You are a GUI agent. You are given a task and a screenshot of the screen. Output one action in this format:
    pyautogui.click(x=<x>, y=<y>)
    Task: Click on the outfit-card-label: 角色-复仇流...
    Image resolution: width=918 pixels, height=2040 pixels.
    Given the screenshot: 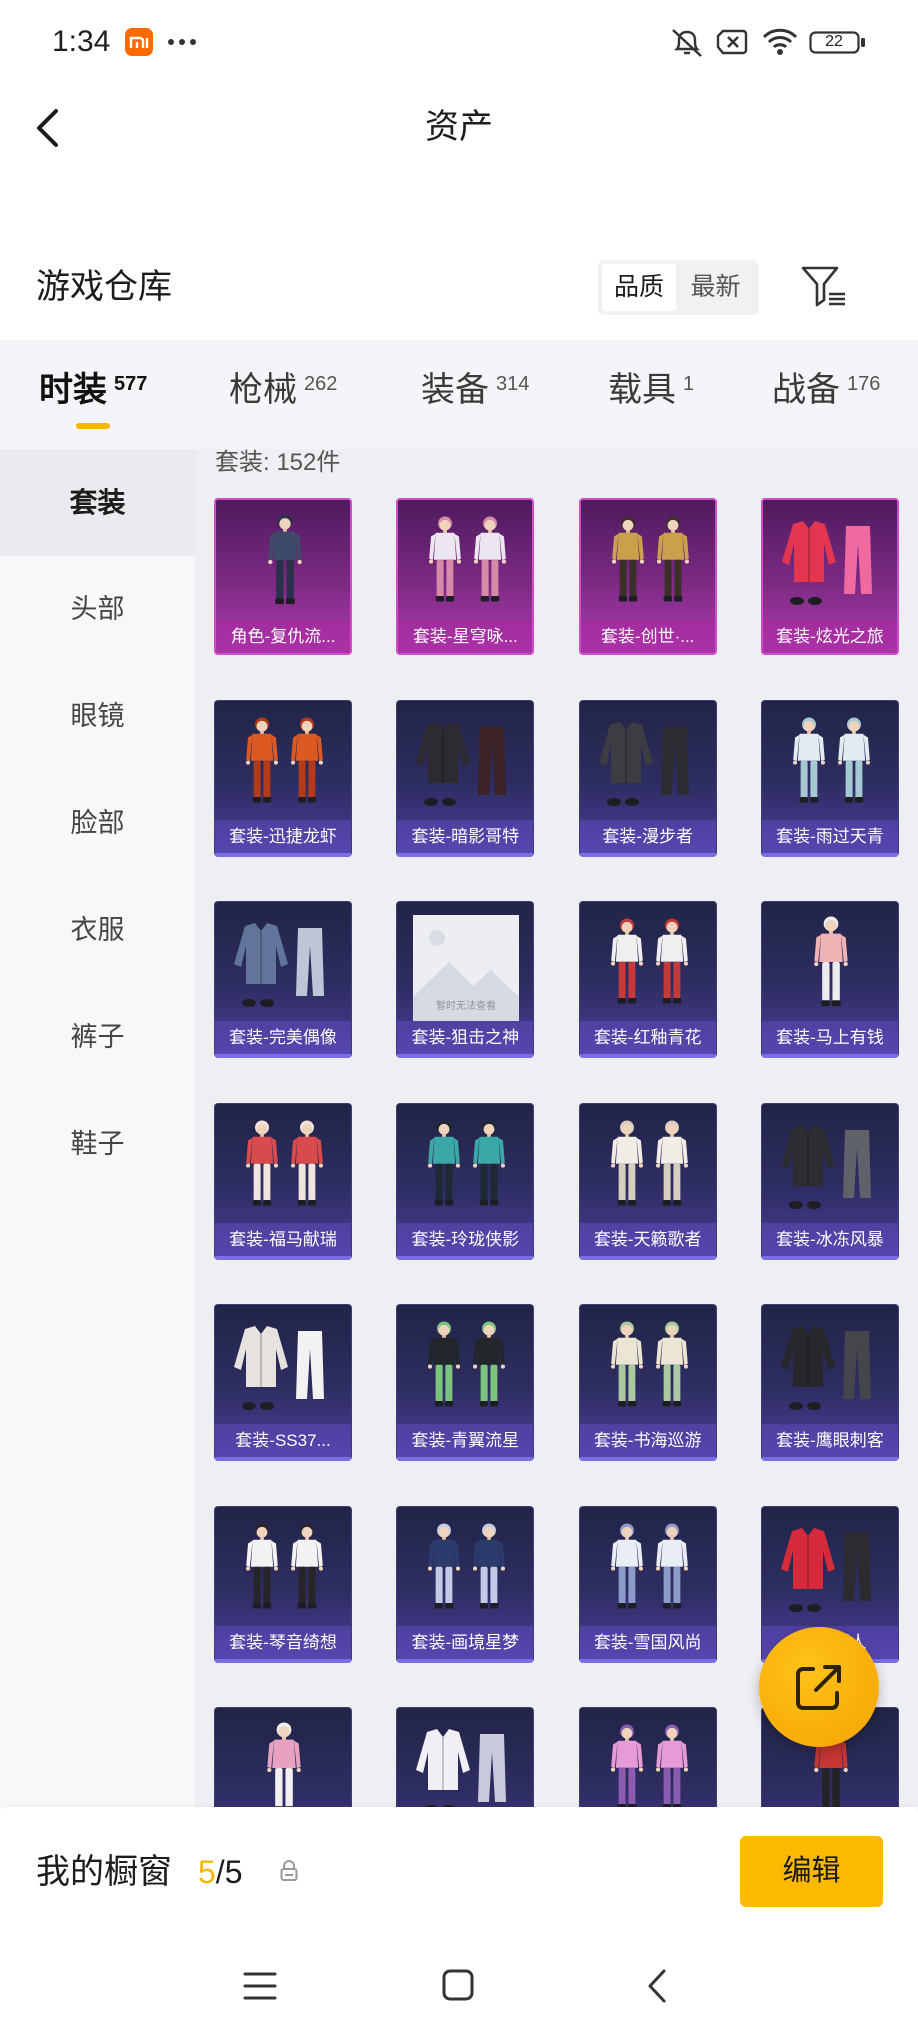 What is the action you would take?
    pyautogui.click(x=283, y=636)
    